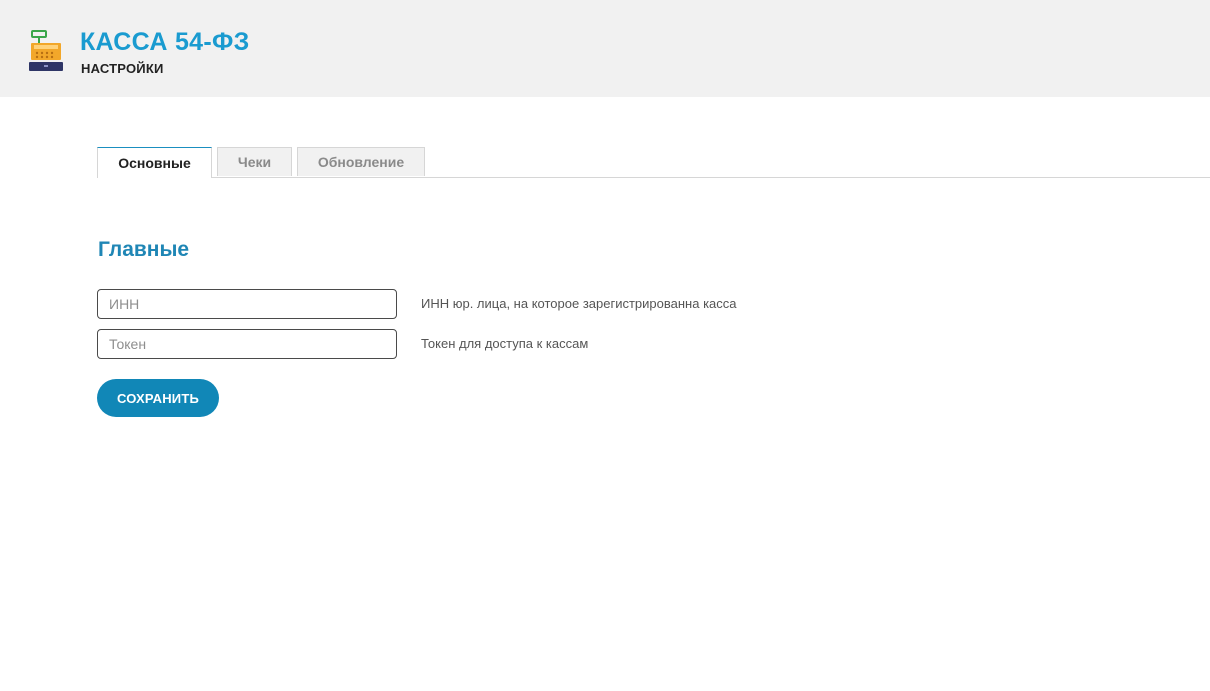 The width and height of the screenshot is (1210, 691). I want to click on settings-tabs: Основные Чеки Обновление, so click(653, 162).